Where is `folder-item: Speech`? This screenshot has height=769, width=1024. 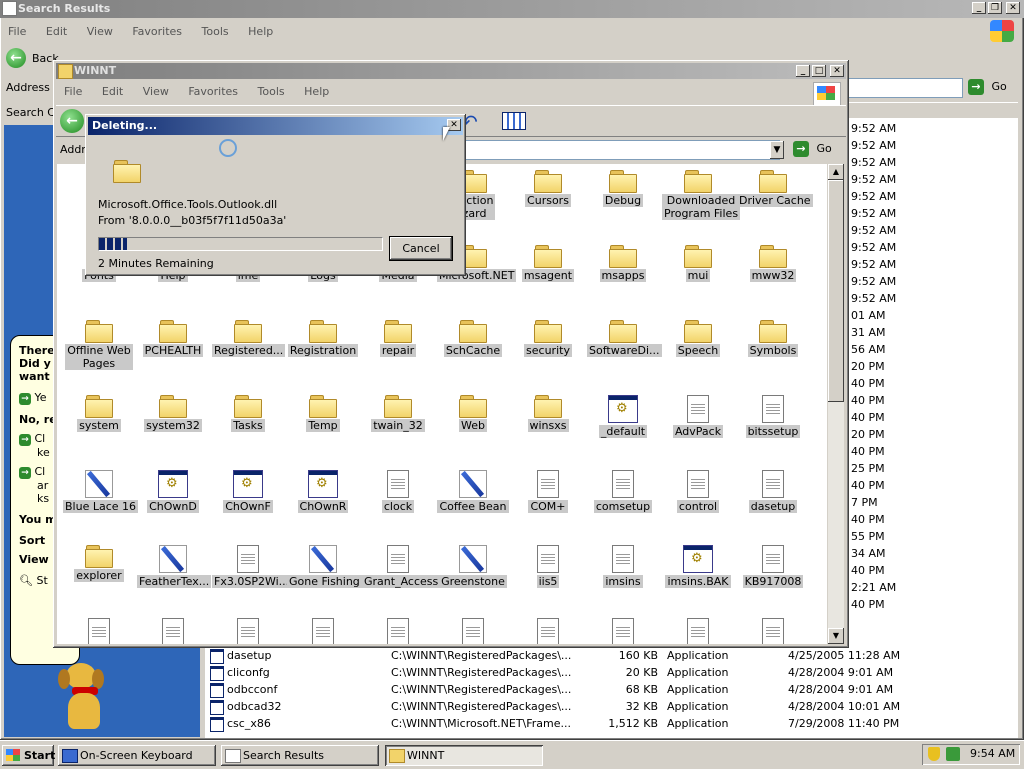
folder-item: Speech is located at coordinates (698, 336).